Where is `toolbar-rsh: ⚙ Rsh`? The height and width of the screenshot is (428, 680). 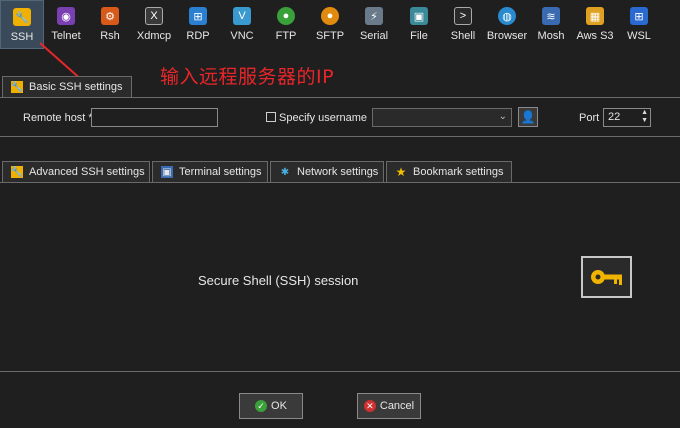 toolbar-rsh: ⚙ Rsh is located at coordinates (110, 24).